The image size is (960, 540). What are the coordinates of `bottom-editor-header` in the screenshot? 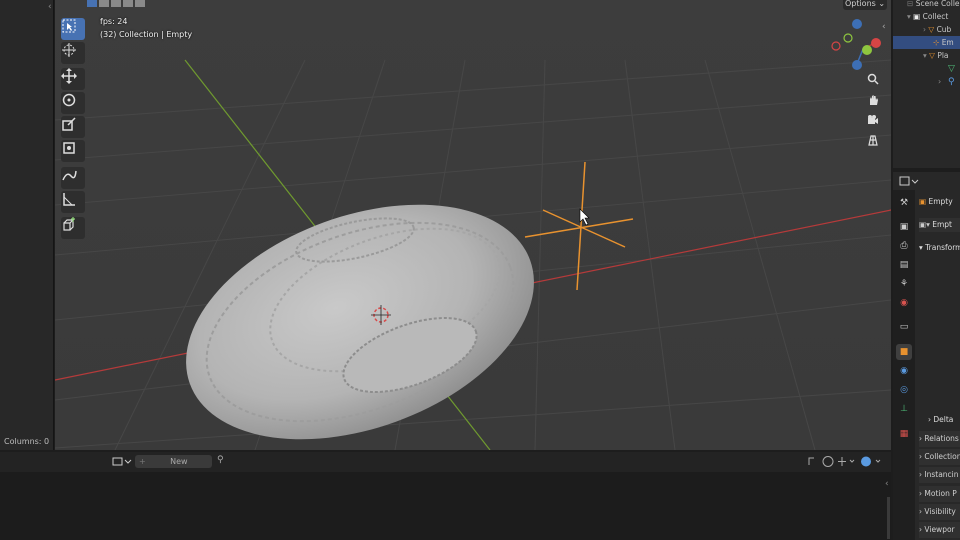 It's located at (445, 462).